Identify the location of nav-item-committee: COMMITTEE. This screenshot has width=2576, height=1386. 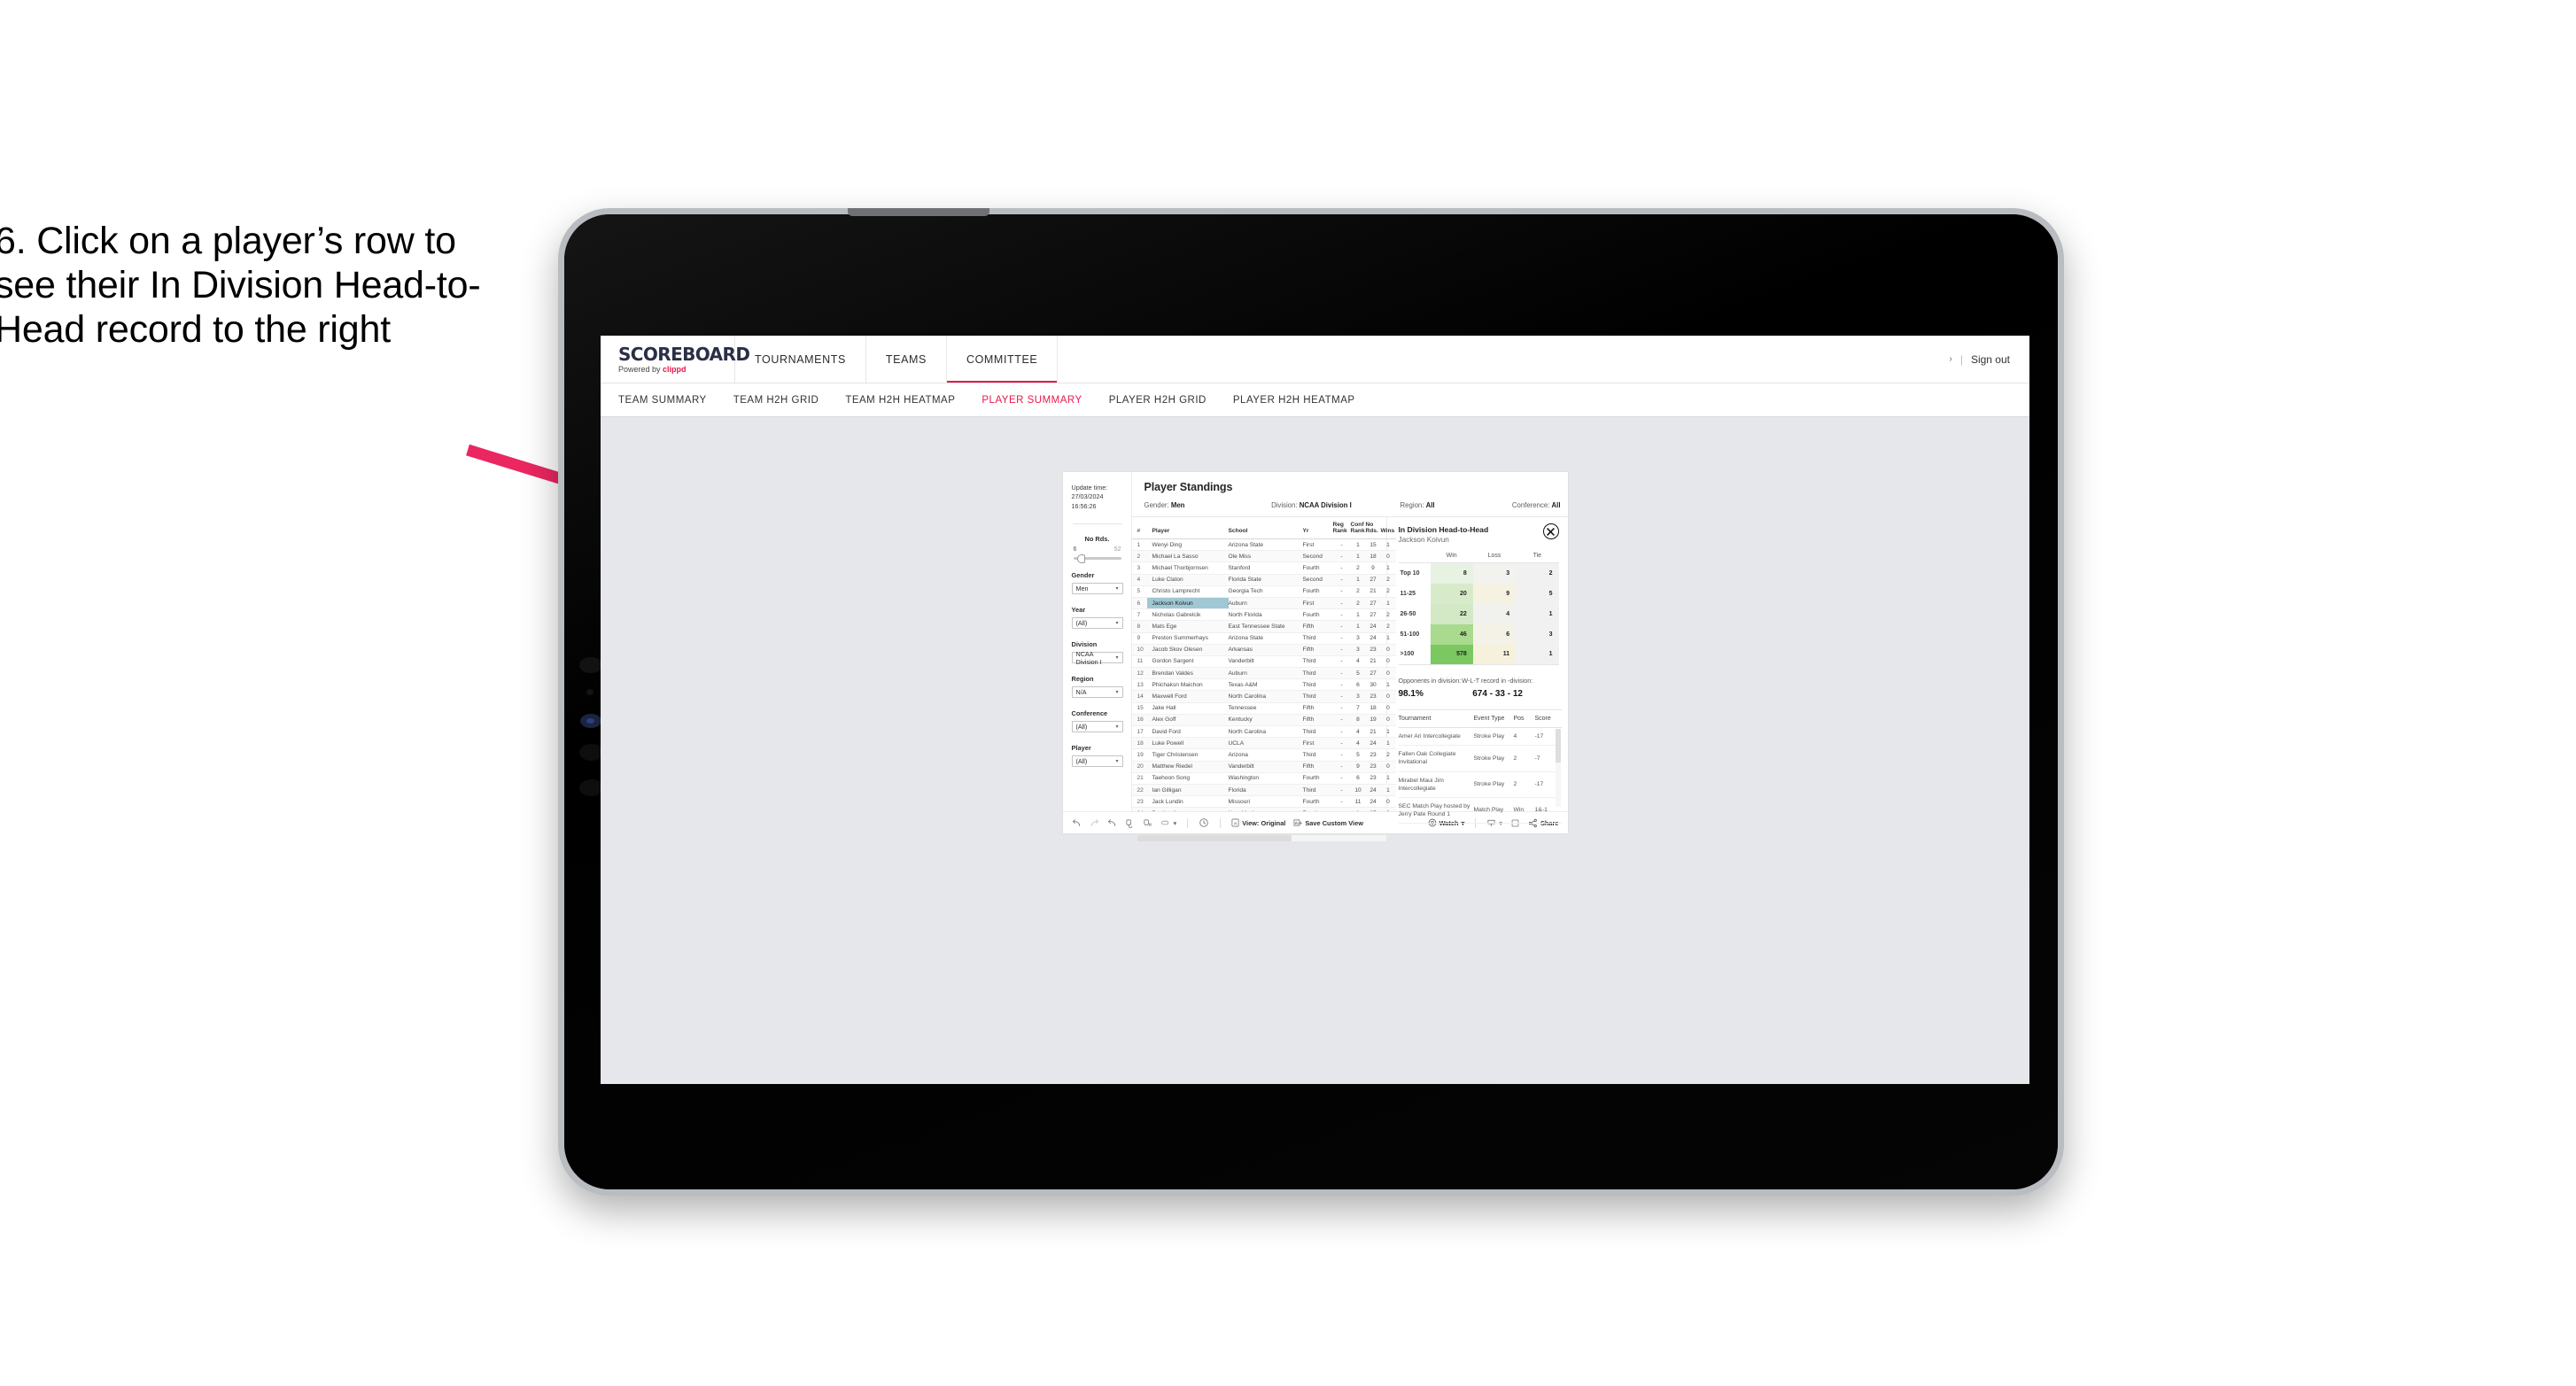
(1002, 359).